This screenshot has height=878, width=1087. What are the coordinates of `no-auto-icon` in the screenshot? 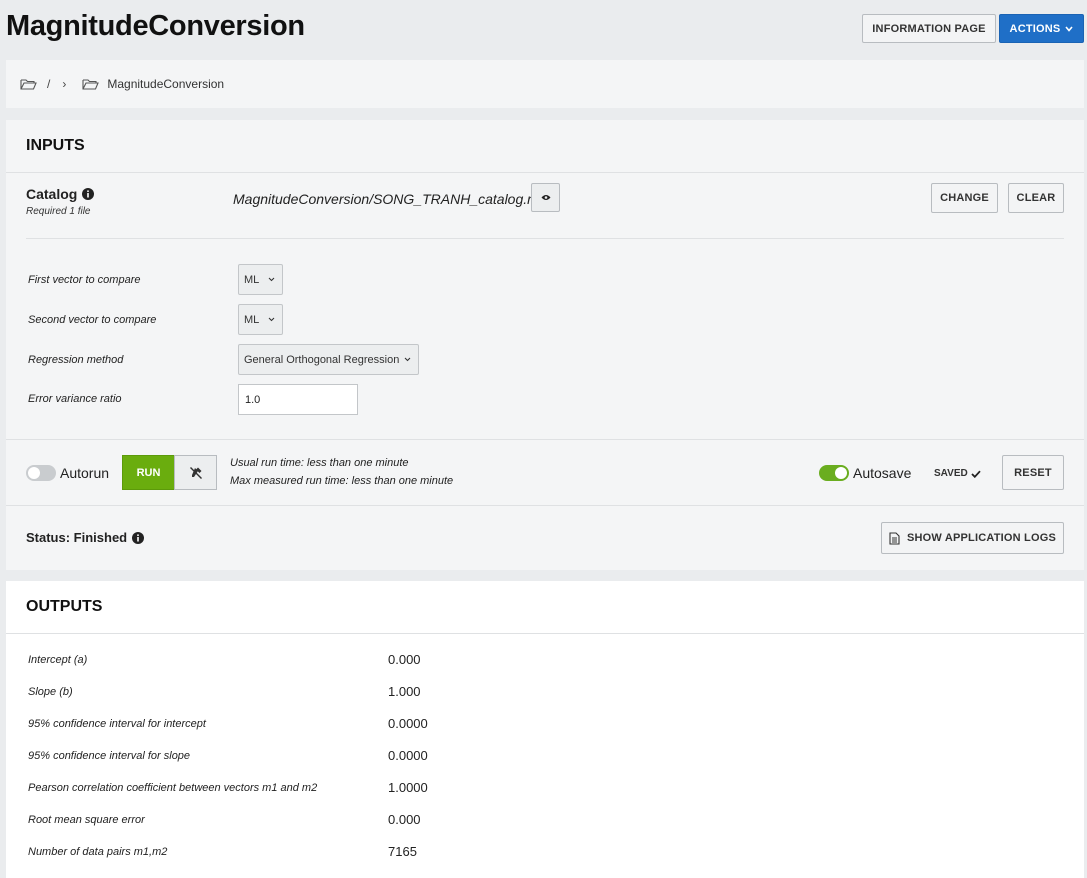 It's located at (195, 472).